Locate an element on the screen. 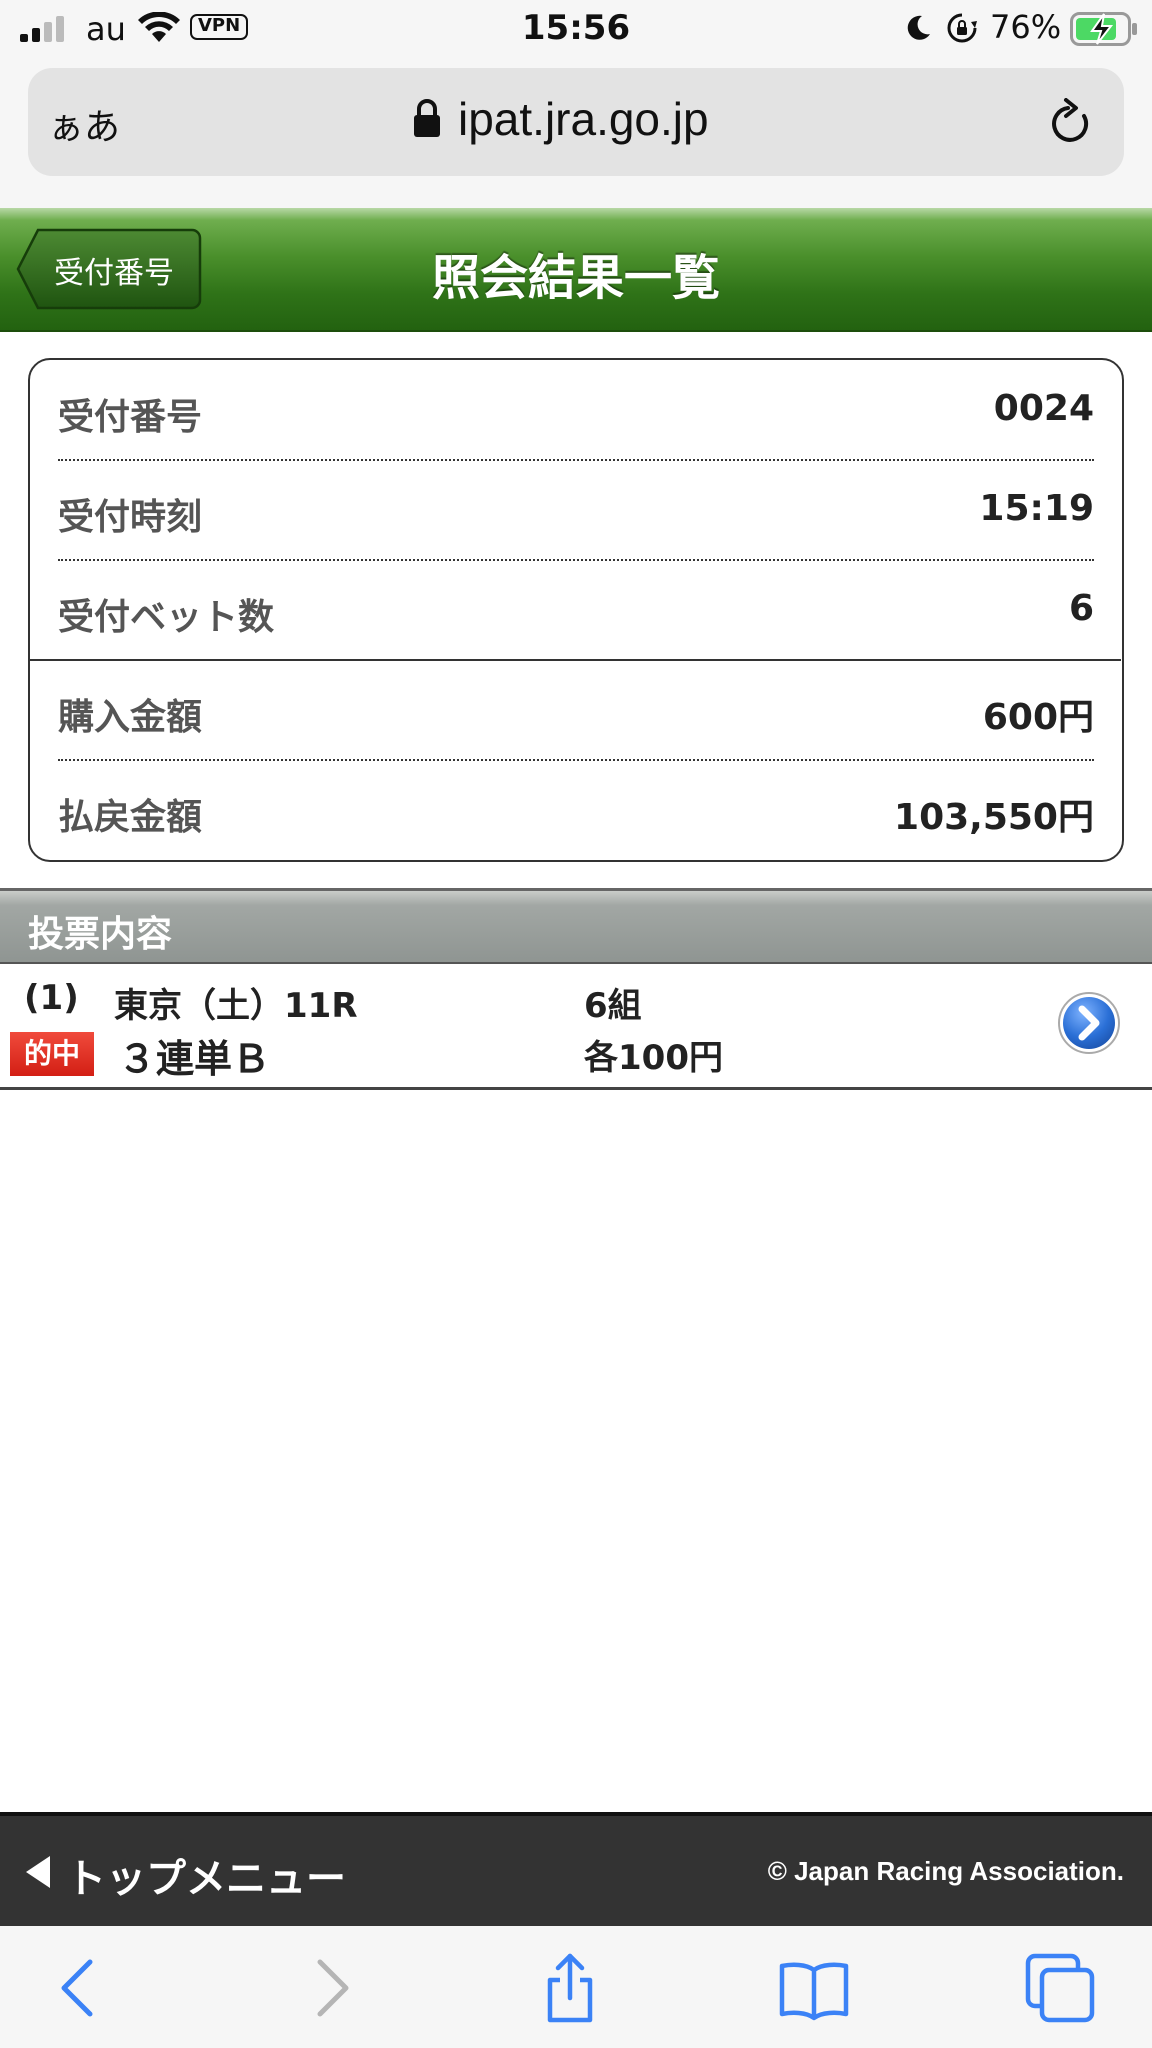 The height and width of the screenshot is (2048, 1152). forward-arrow-icon is located at coordinates (330, 1988).